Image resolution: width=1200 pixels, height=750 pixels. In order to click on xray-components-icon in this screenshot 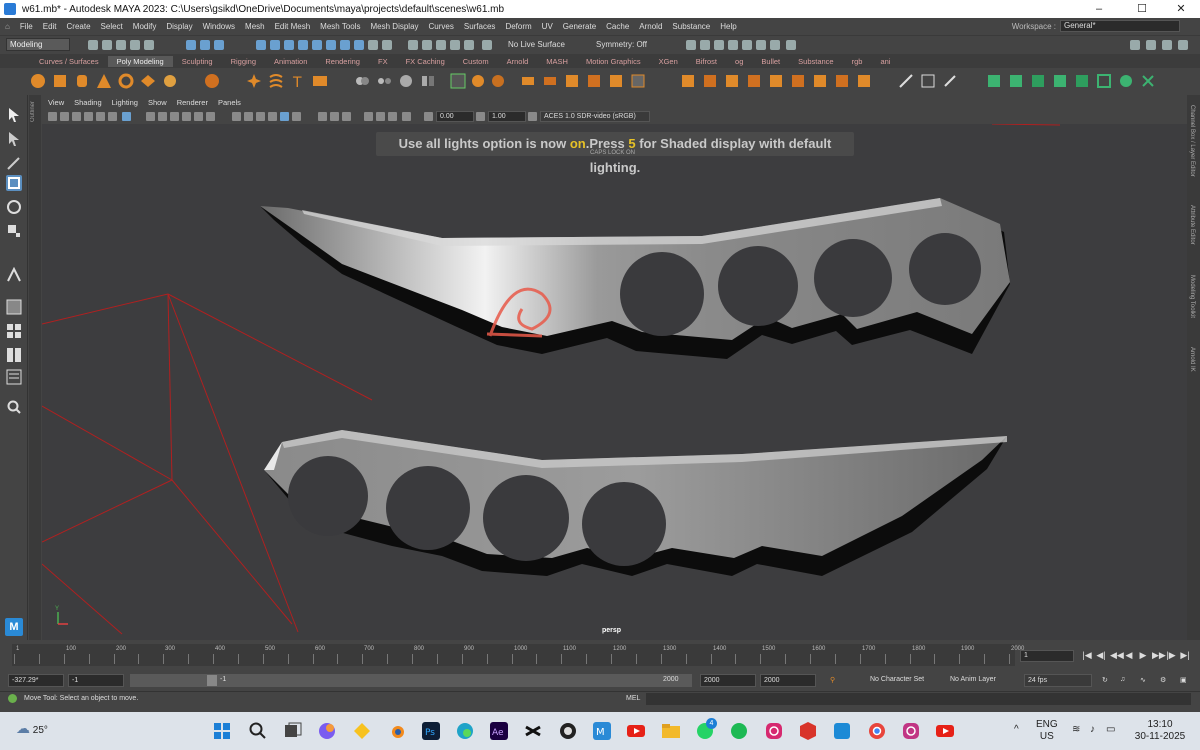, I will do `click(406, 116)`.